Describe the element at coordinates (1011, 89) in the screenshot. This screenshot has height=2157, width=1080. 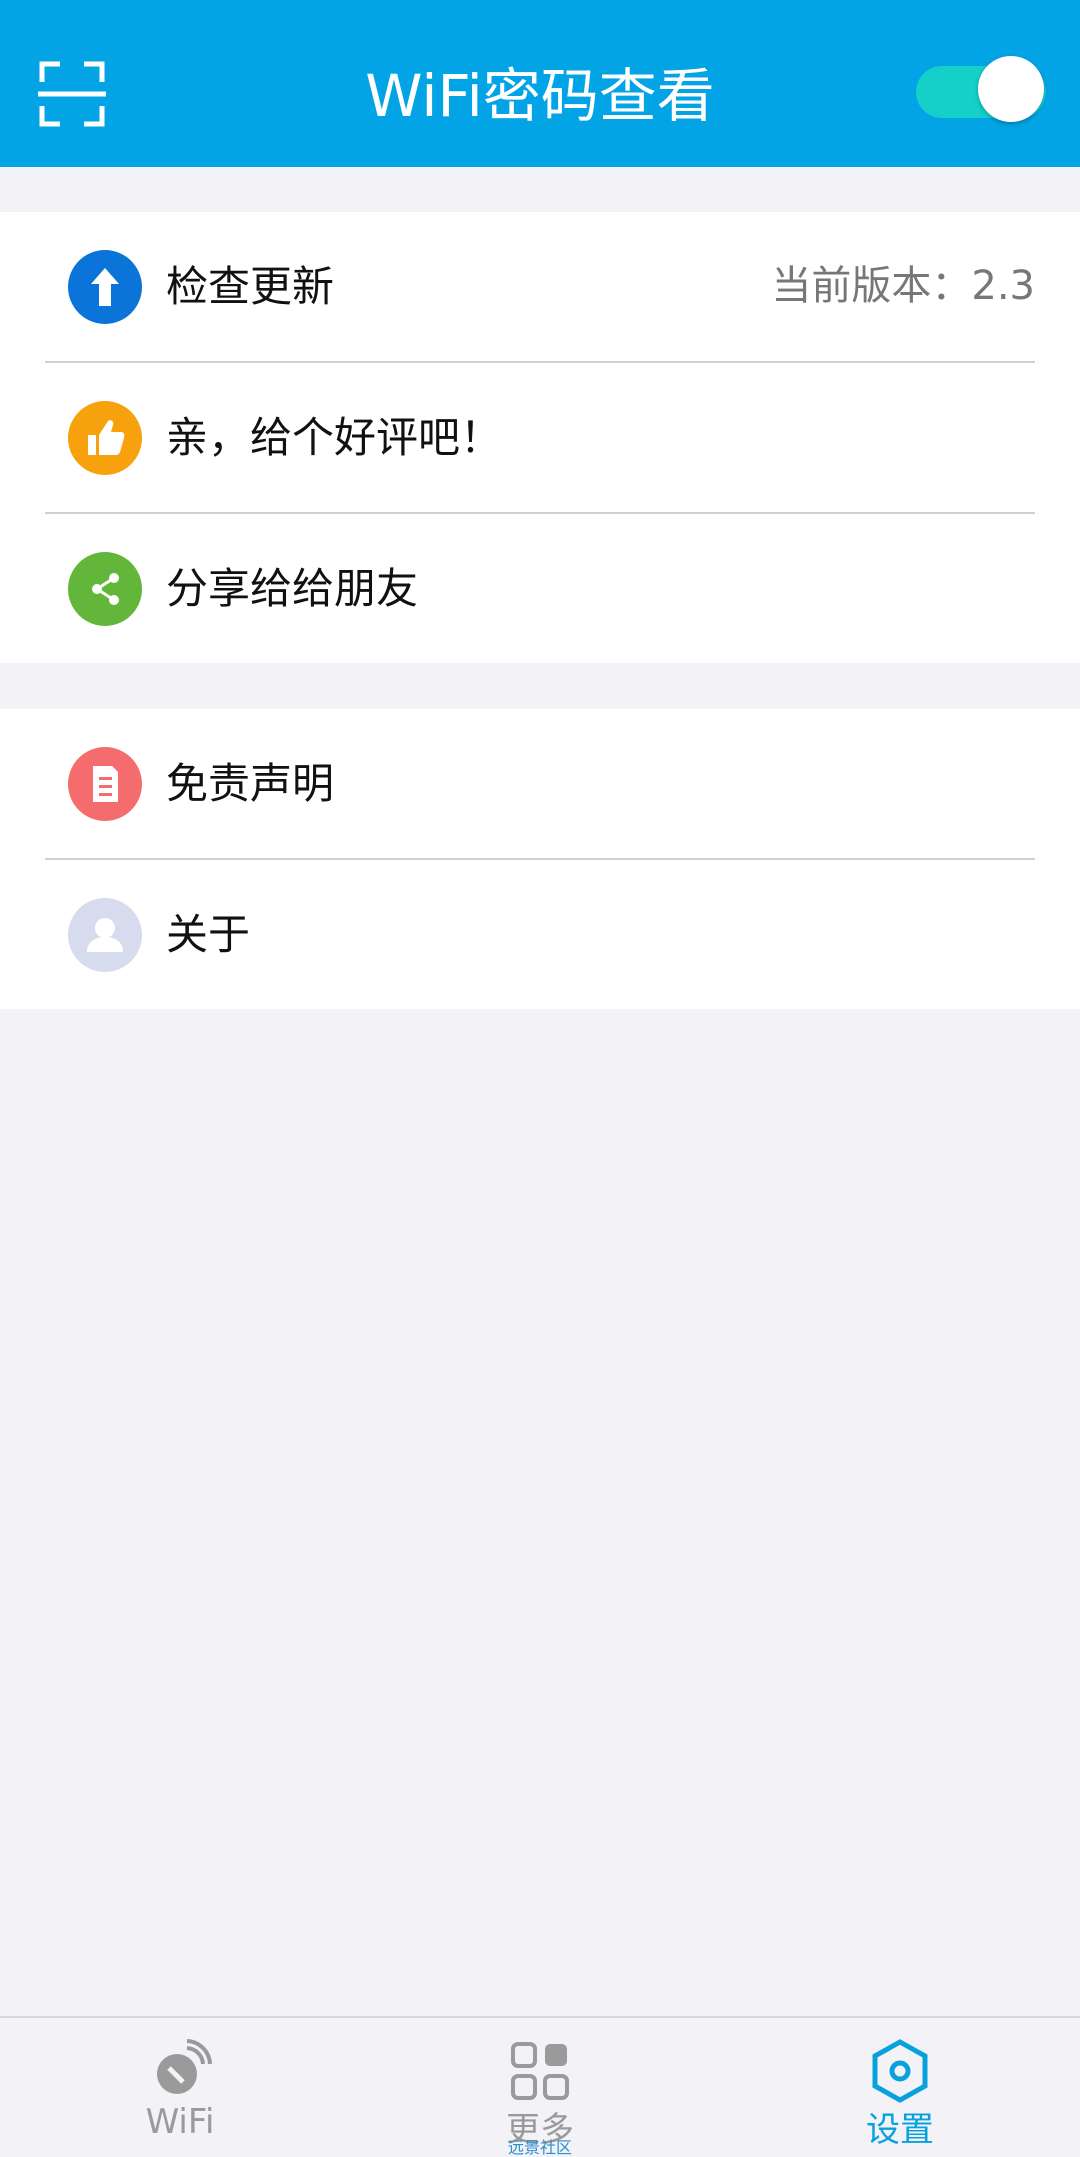
I see `toggle-knob` at that location.